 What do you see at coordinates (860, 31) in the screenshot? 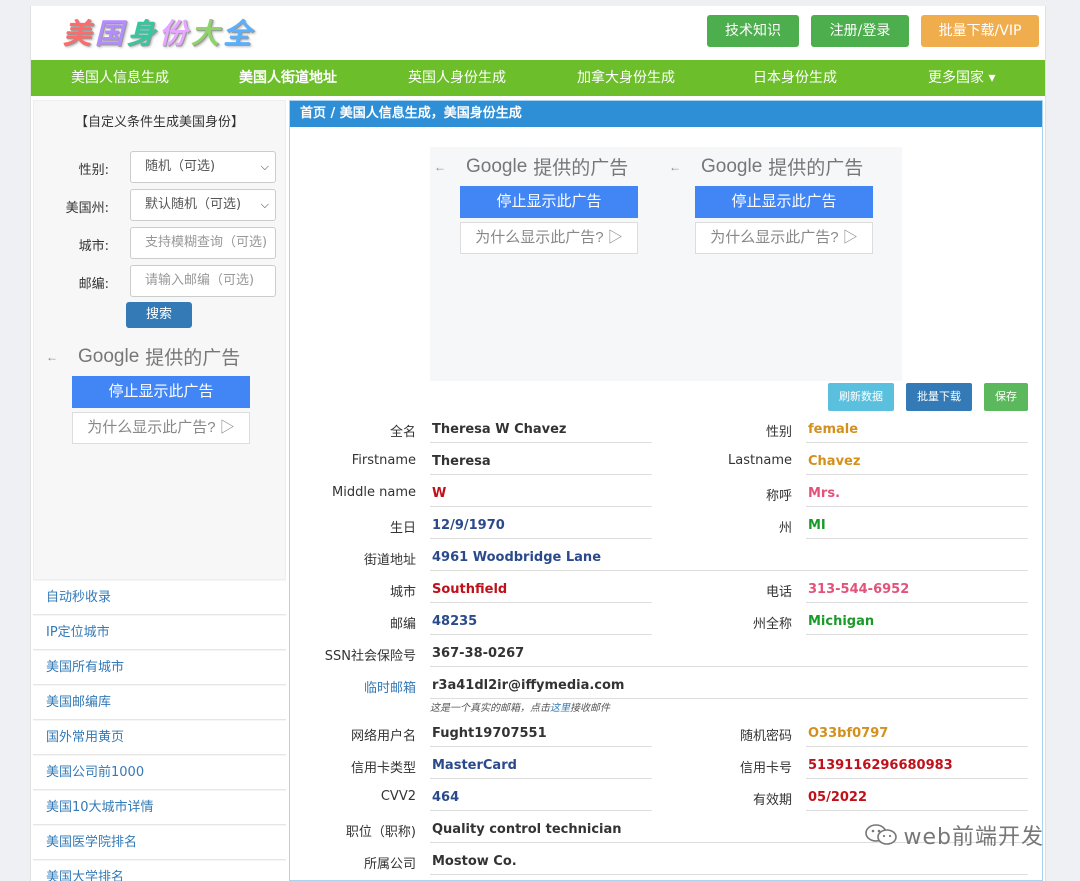
I see `login-button: 注册/登录` at bounding box center [860, 31].